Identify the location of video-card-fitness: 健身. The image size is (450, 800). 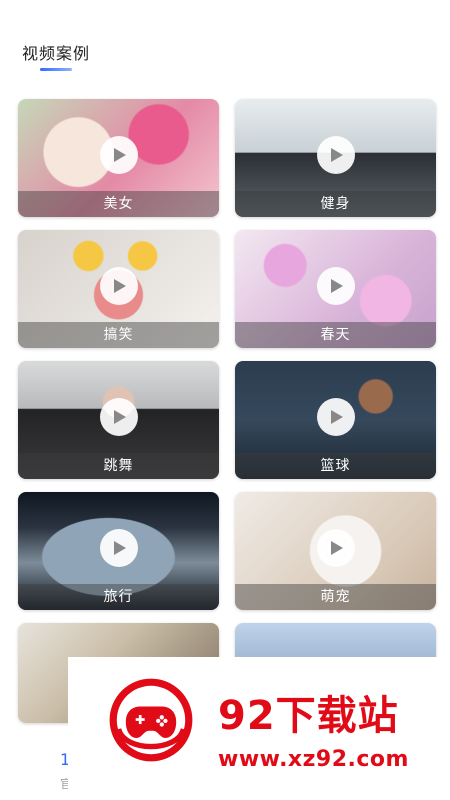
(335, 158).